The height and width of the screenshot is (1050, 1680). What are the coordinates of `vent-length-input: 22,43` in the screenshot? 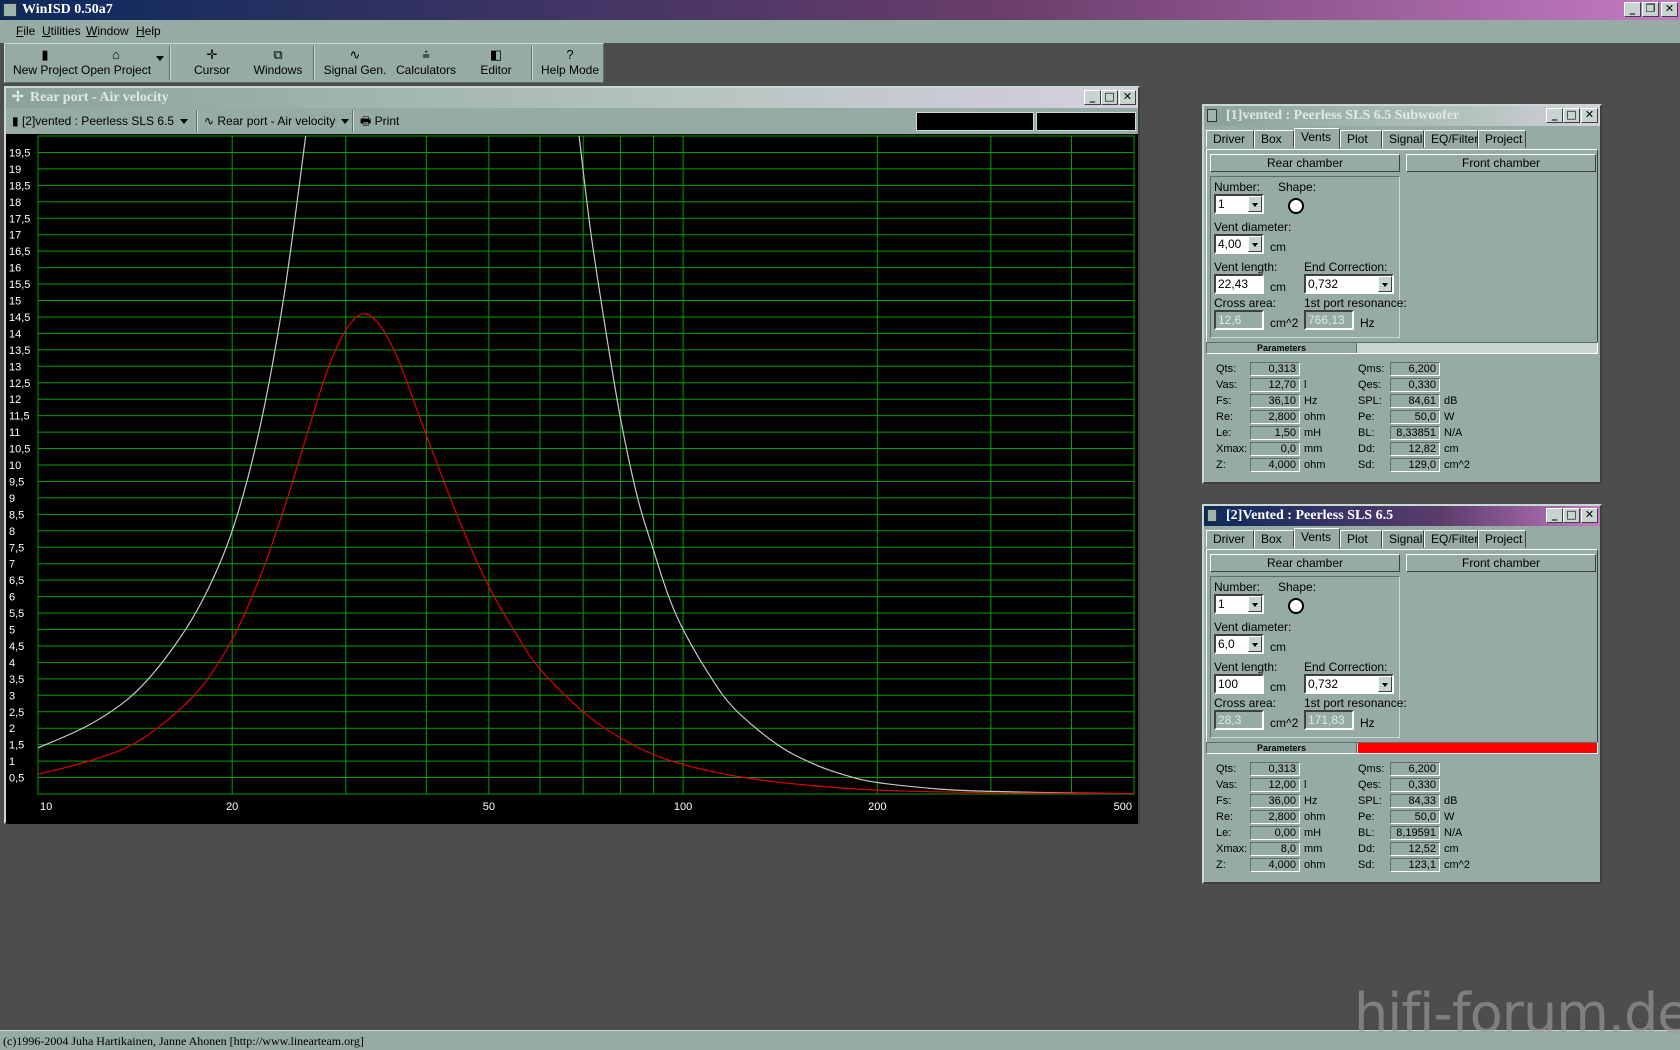 It's located at (1239, 284).